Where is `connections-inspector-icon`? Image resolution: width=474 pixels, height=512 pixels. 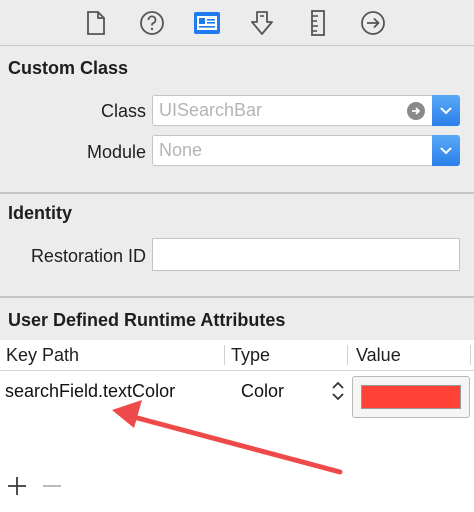 connections-inspector-icon is located at coordinates (373, 23).